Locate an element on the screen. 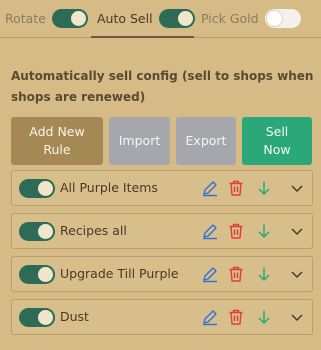 The image size is (321, 350). import-button: Import is located at coordinates (139, 141).